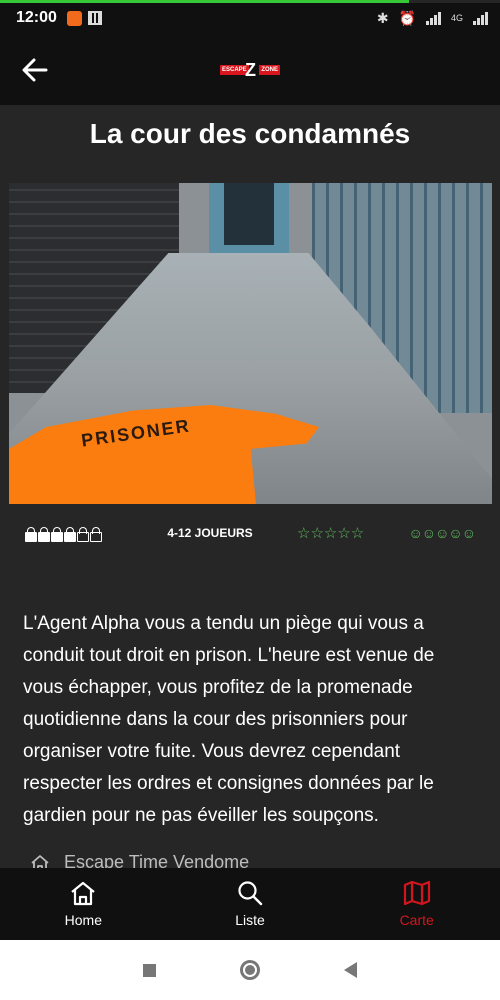 The width and height of the screenshot is (500, 1000). I want to click on app-bar: ESCAPE Z ZONE, so click(250, 69).